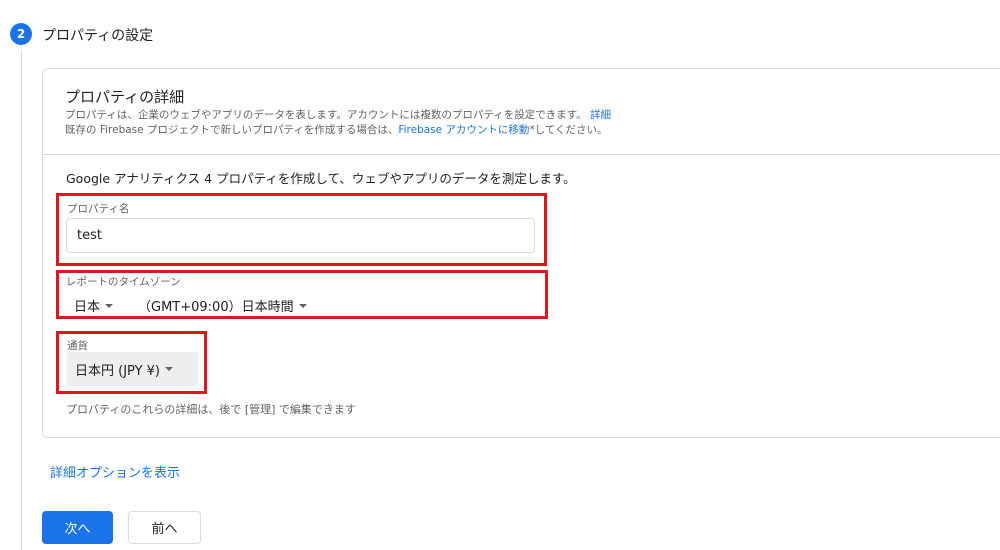  I want to click on currency-dropdown: 日本円 (JPY ¥), so click(132, 369).